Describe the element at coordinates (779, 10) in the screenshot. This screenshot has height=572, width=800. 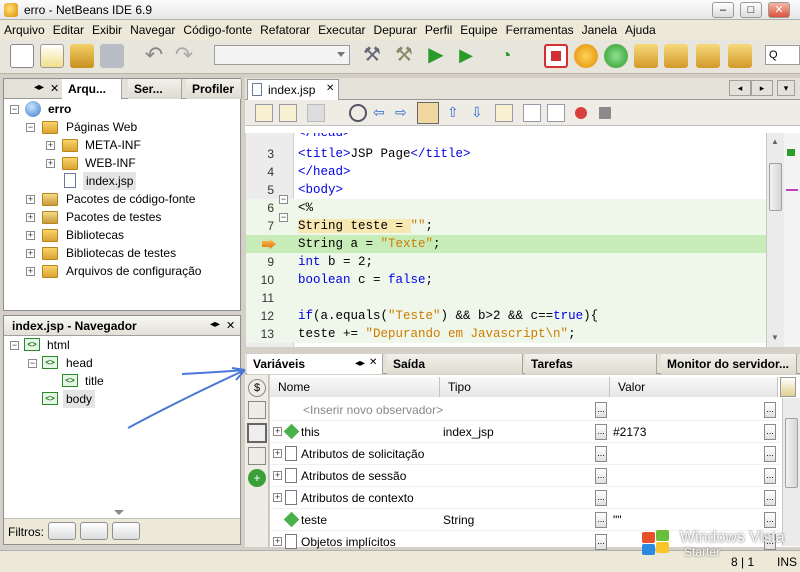
I see `close-window-button: ✕` at that location.